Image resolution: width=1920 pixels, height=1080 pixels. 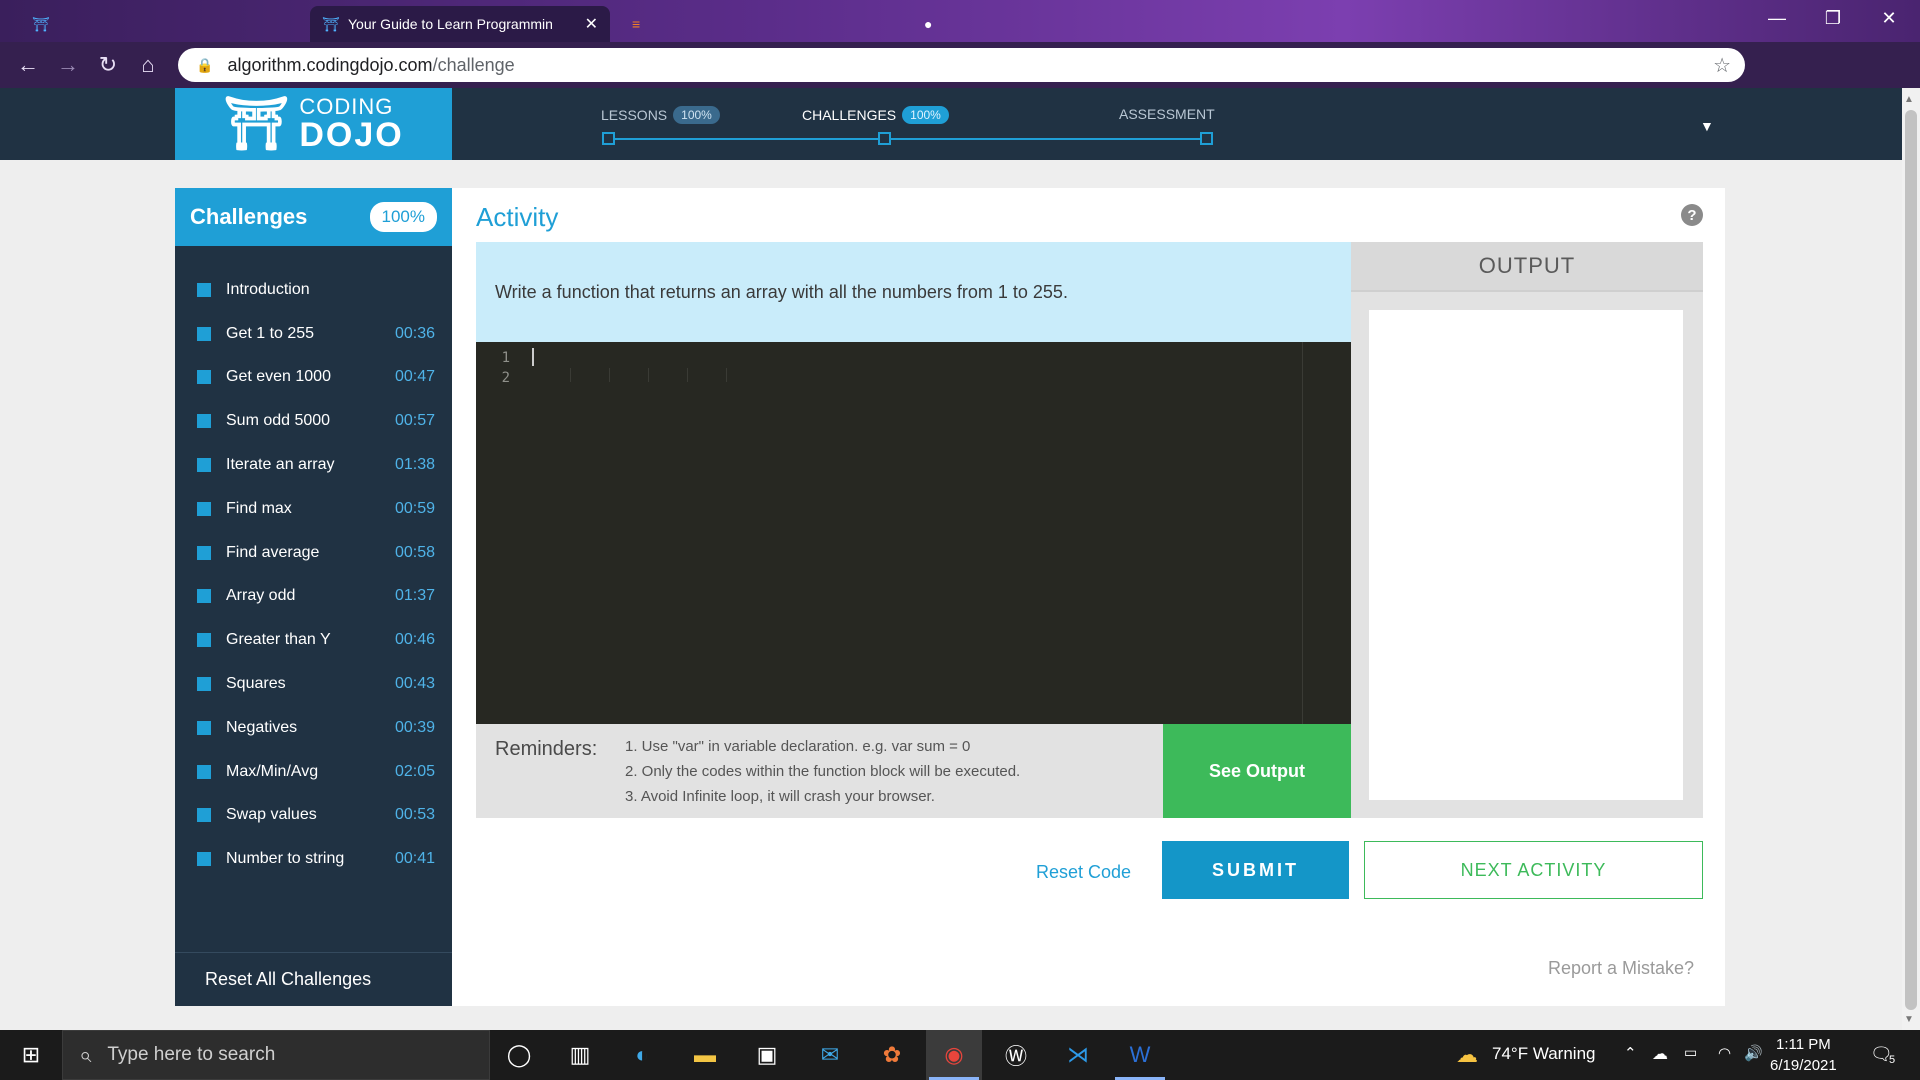 I want to click on coding-dojo-logo: ⛩ CODING DOJO, so click(x=313, y=124).